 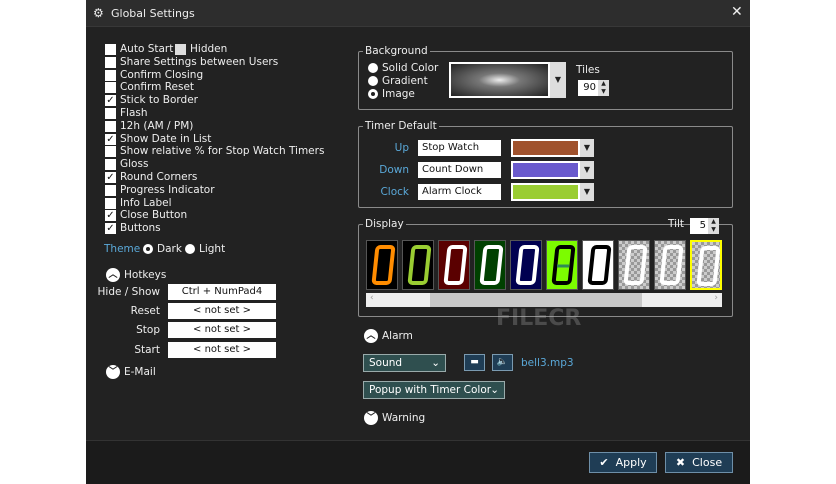 I want to click on apply-label: Apply, so click(x=631, y=462).